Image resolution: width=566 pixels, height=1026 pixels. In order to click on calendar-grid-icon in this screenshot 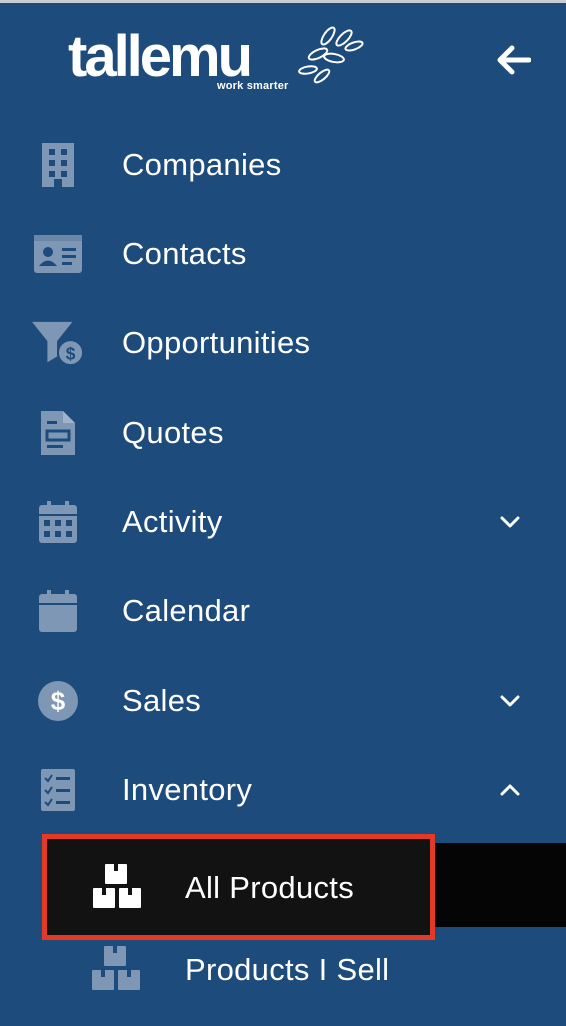, I will do `click(58, 522)`.